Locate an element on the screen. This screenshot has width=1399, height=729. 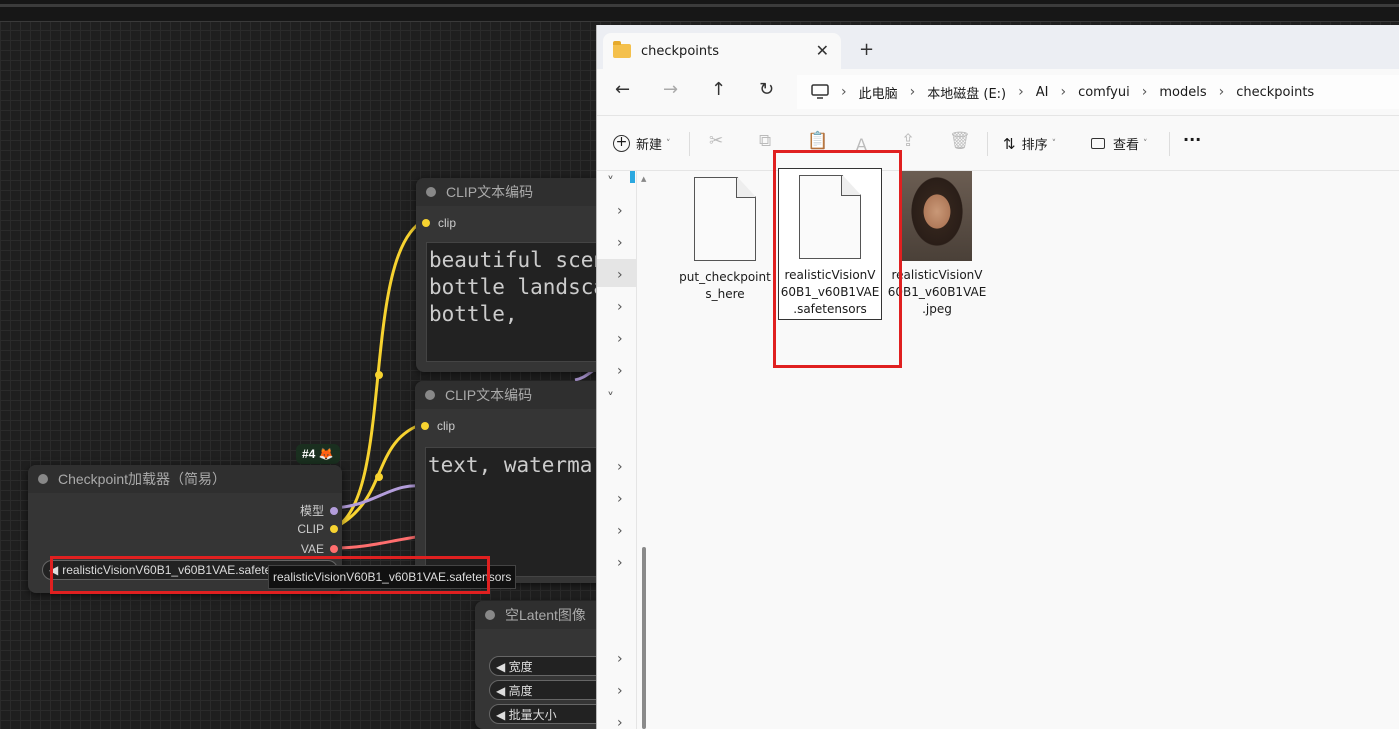
breadcrumb-comfyui: comfyui is located at coordinates (1104, 92).